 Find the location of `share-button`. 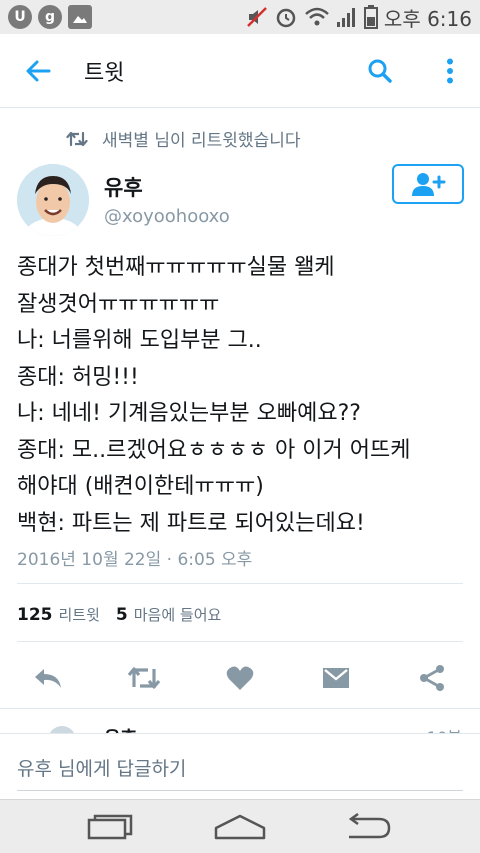

share-button is located at coordinates (432, 678).